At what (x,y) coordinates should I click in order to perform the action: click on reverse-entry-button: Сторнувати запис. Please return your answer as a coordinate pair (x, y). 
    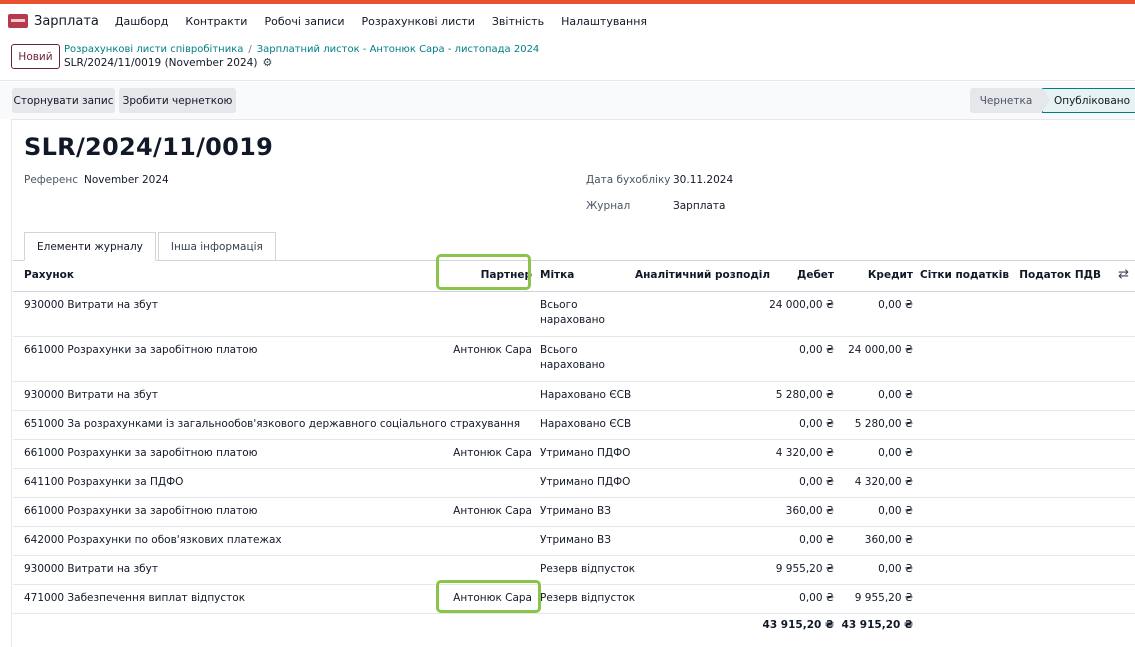
    Looking at the image, I should click on (63, 100).